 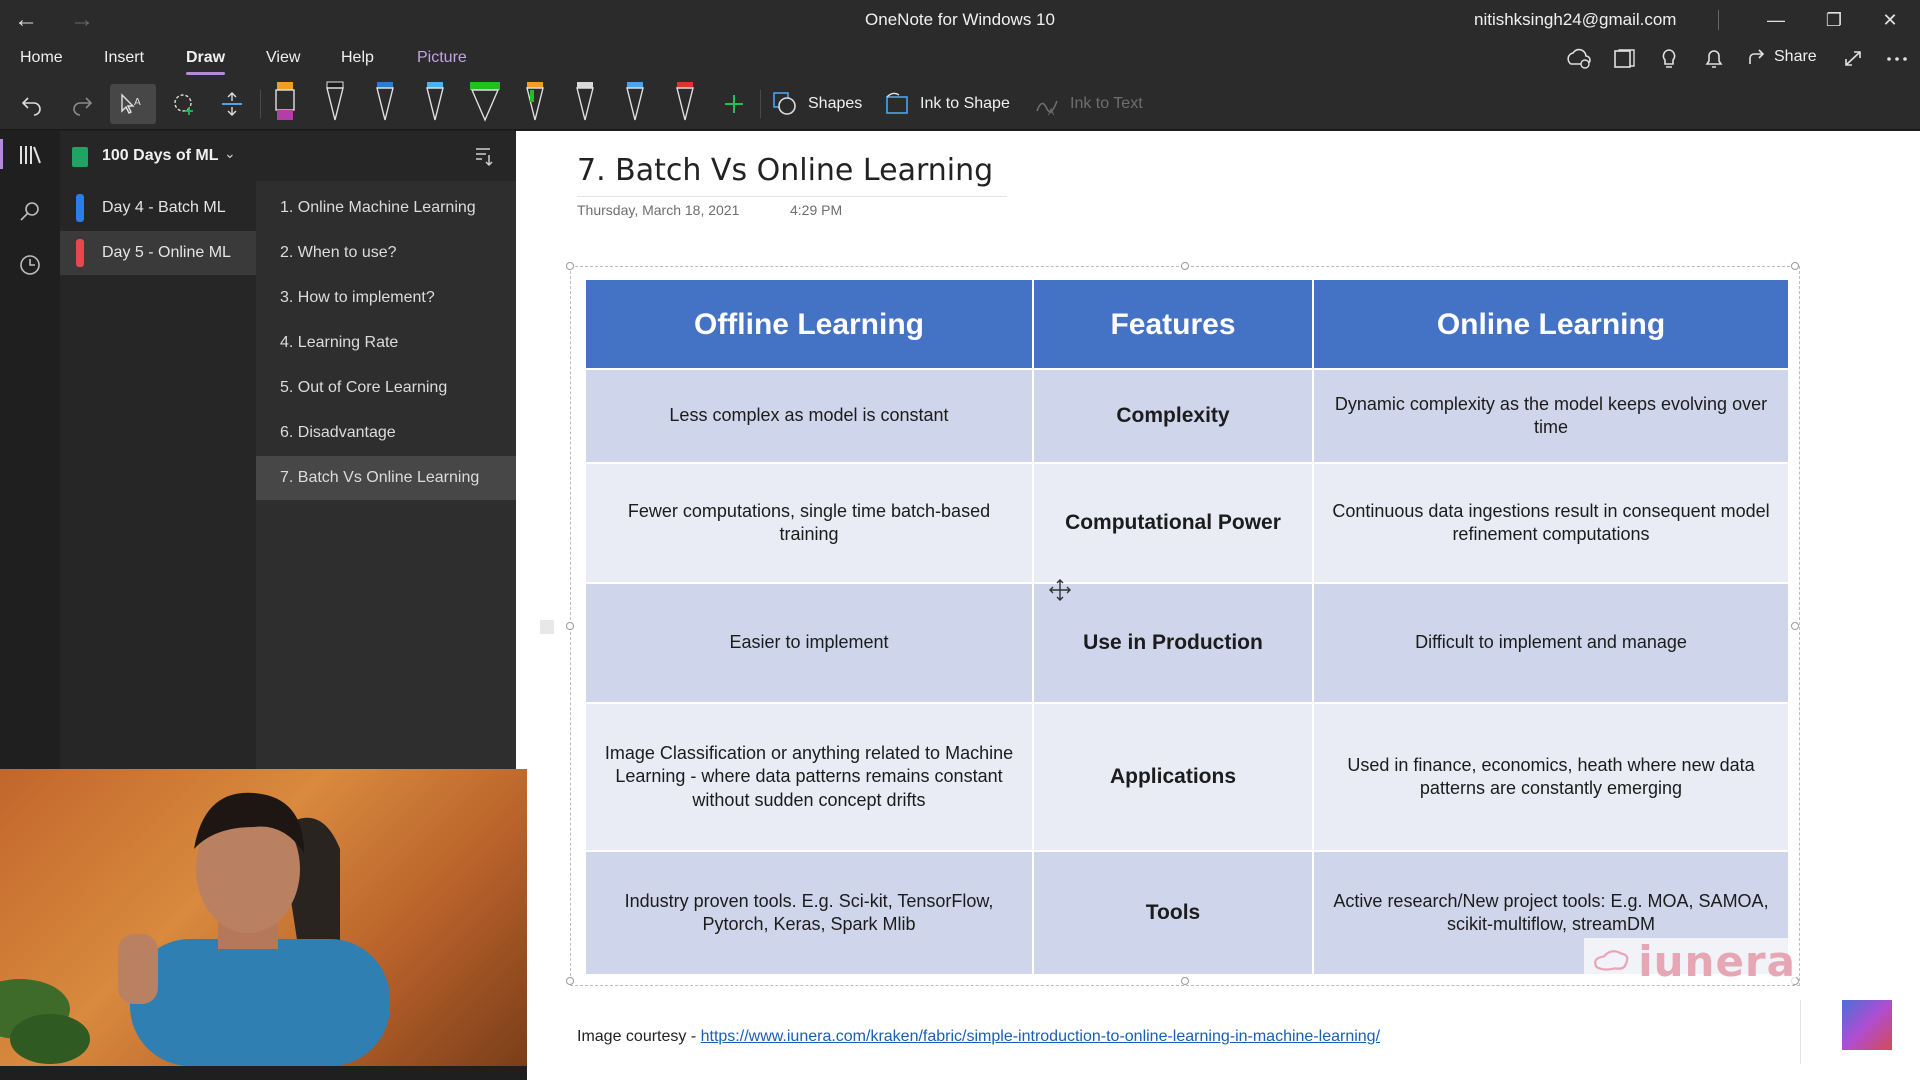 I want to click on blue-pen-icon, so click(x=385, y=103).